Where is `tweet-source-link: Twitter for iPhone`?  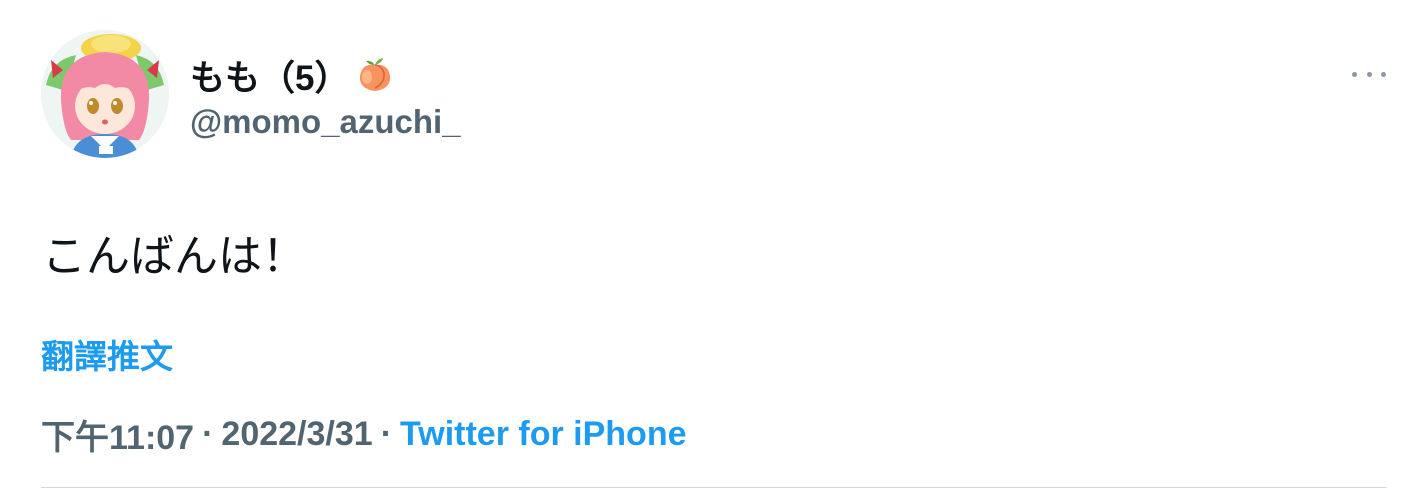 tweet-source-link: Twitter for iPhone is located at coordinates (543, 434).